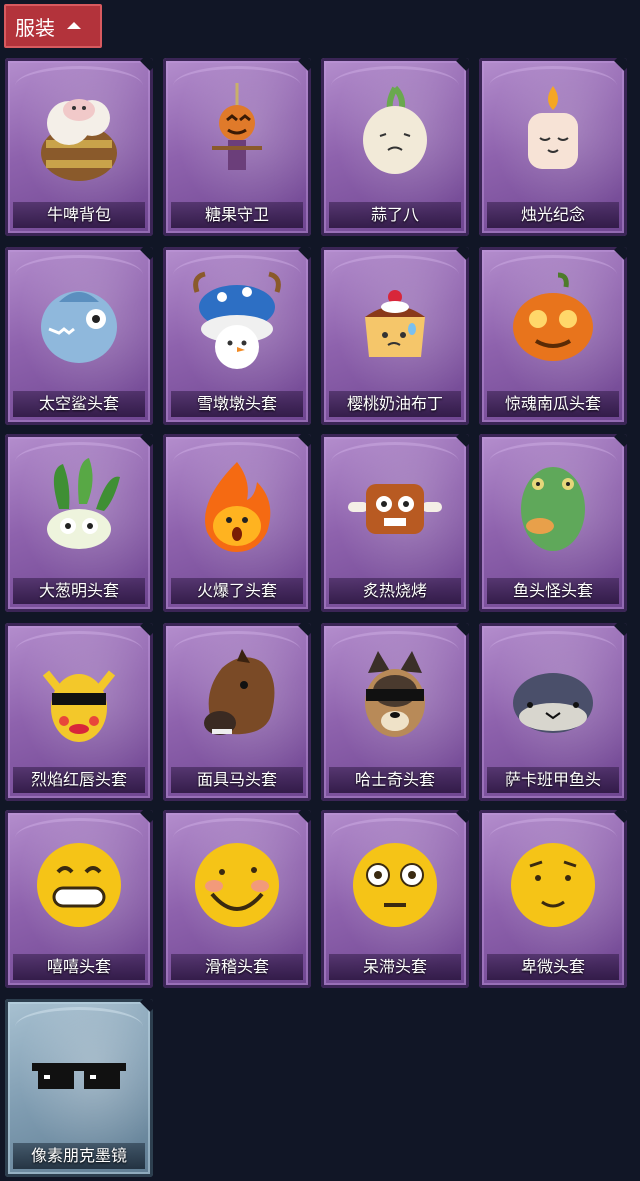 This screenshot has height=1181, width=640. I want to click on costume-label: 像素朋克墨镜, so click(79, 1156).